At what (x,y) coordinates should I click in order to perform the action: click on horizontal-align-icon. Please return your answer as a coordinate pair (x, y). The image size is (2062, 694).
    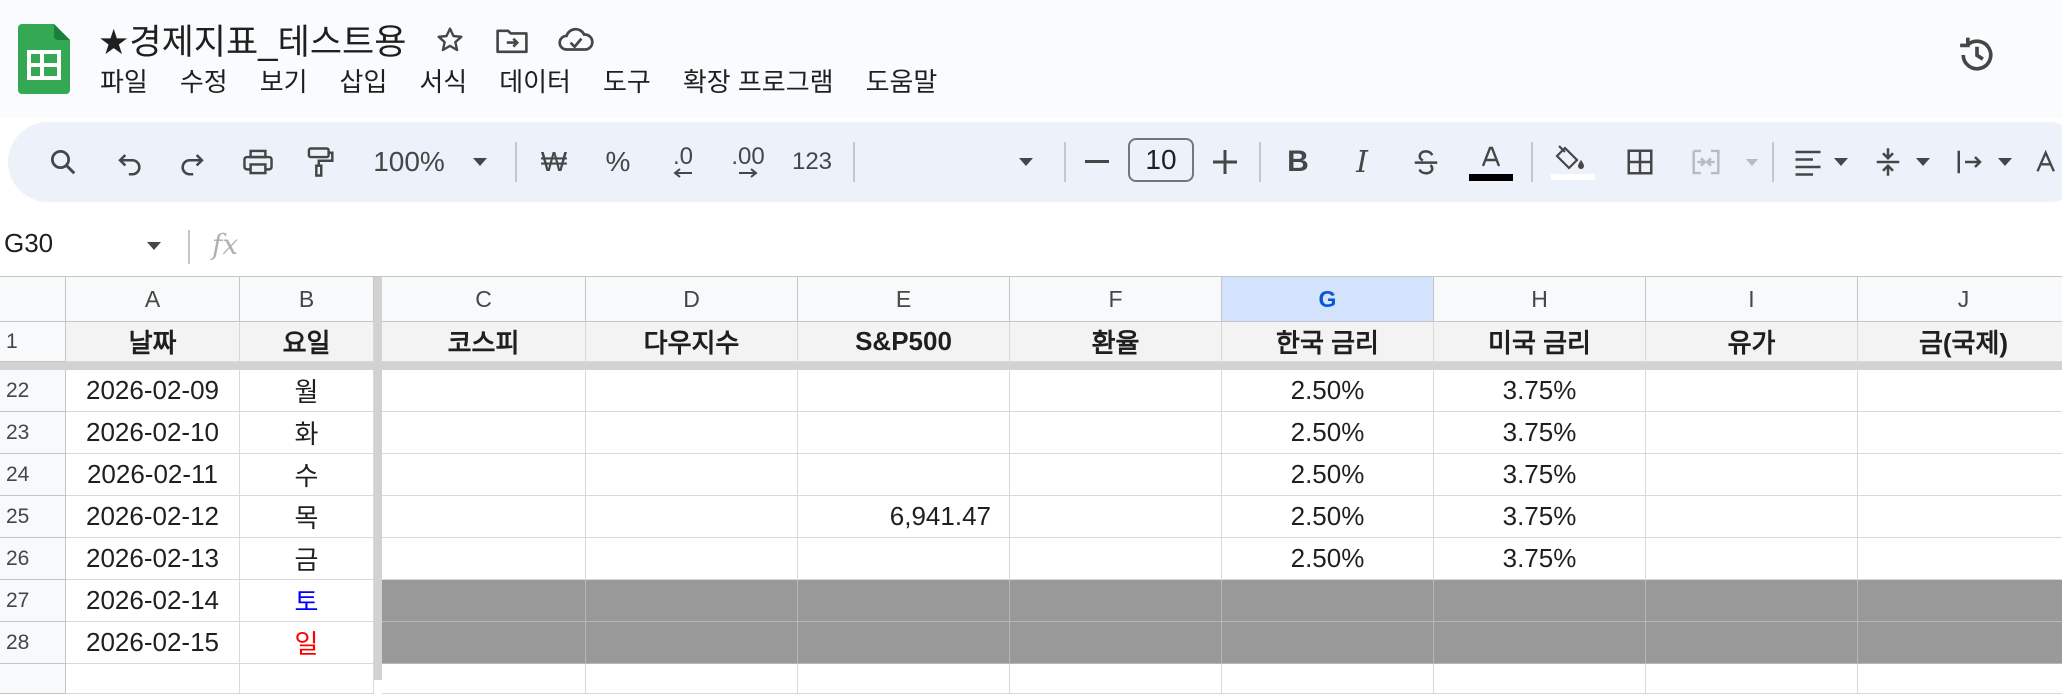
    Looking at the image, I should click on (1808, 162).